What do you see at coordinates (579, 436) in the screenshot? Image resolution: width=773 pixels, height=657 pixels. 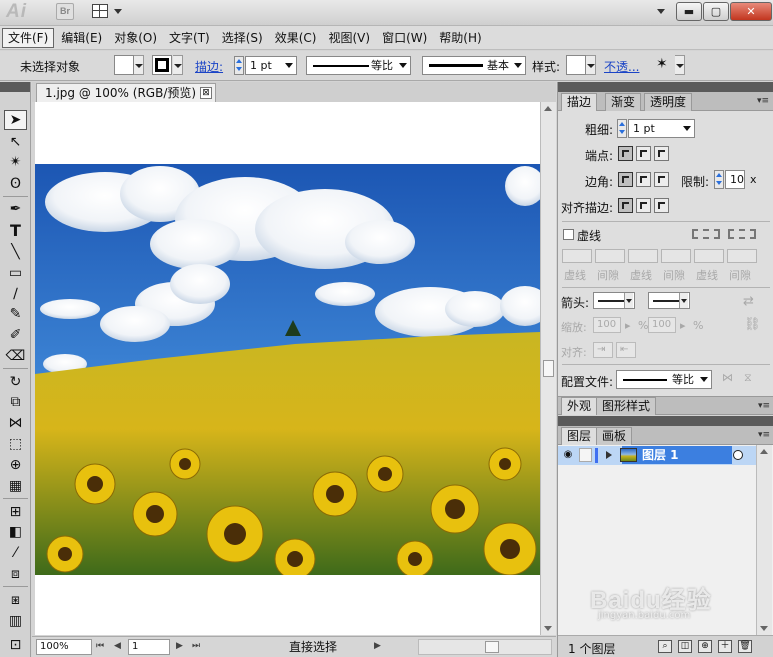 I see `tab-layers: 图层` at bounding box center [579, 436].